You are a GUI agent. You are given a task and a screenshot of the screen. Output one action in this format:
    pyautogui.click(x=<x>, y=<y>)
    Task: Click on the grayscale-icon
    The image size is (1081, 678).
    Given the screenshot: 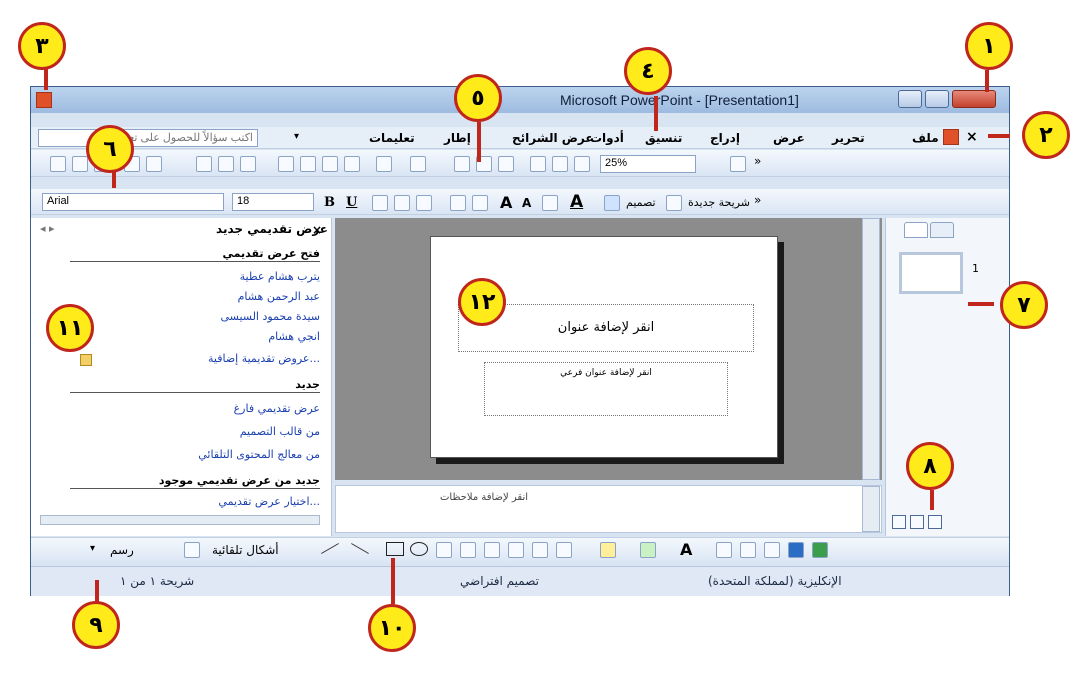 What is the action you would take?
    pyautogui.click(x=582, y=164)
    